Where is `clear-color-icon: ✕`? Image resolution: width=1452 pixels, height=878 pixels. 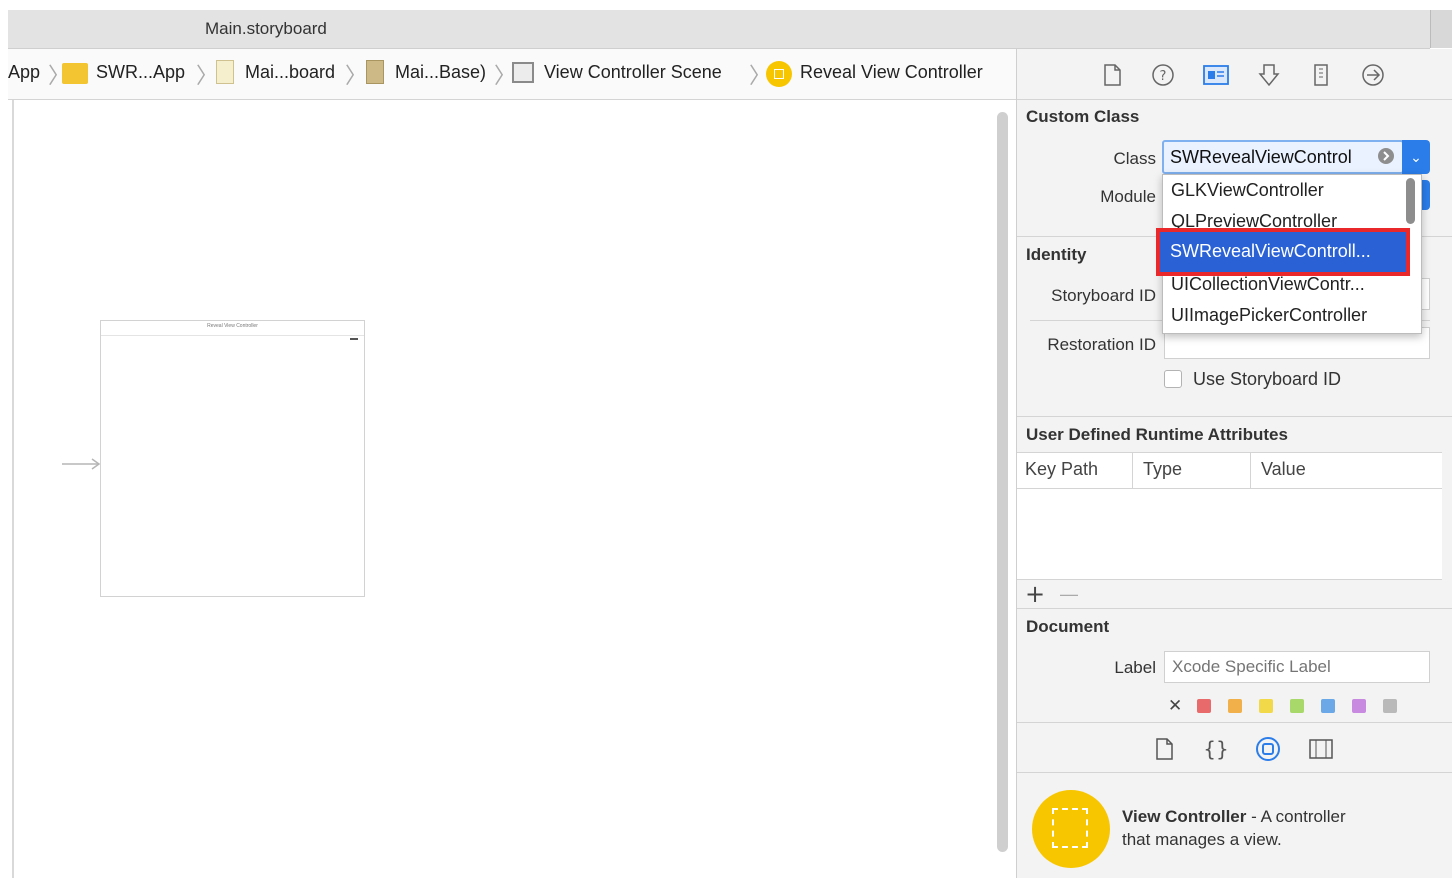 clear-color-icon: ✕ is located at coordinates (1175, 706).